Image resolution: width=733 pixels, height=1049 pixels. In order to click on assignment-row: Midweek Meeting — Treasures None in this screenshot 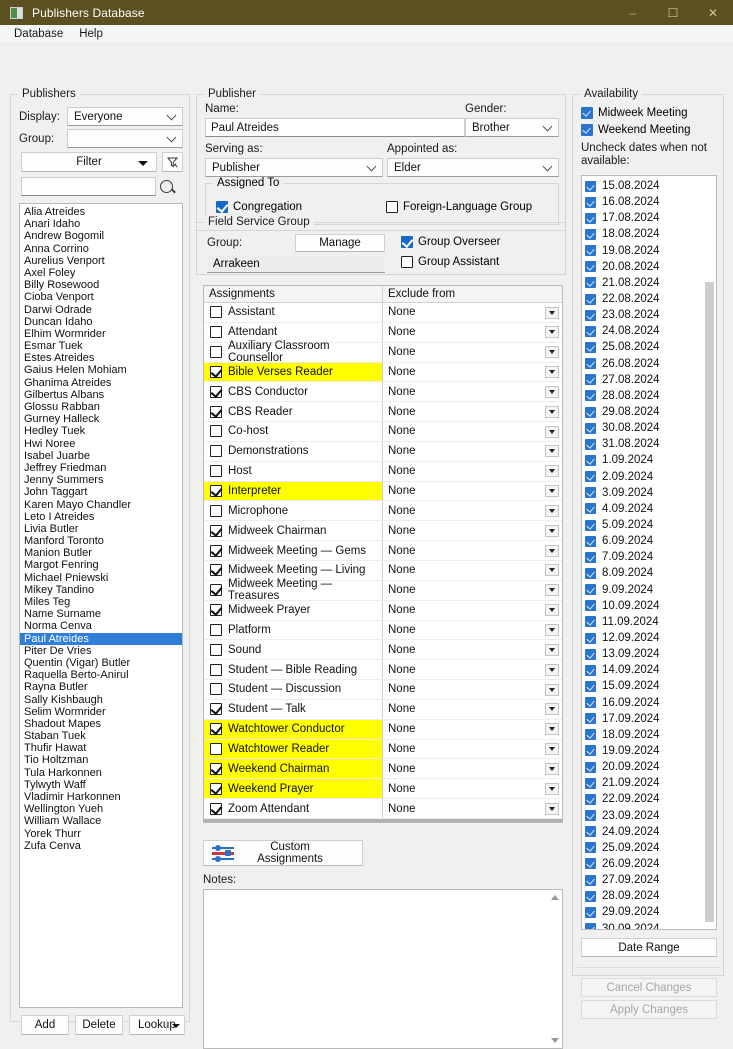, I will do `click(383, 590)`.